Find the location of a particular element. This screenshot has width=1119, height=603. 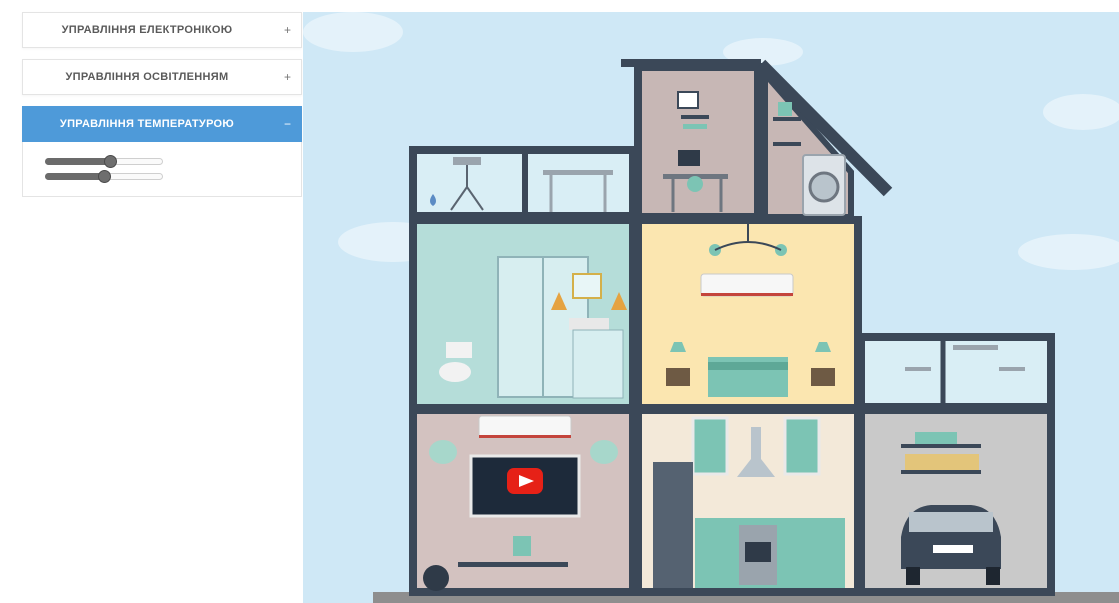

bedroom is located at coordinates (748, 314).